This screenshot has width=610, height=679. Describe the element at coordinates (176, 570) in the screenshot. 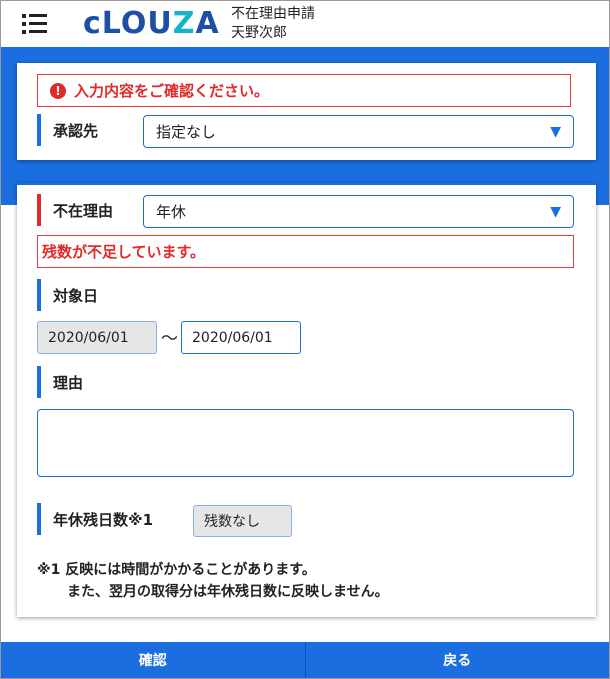

I see `note-line-1: ※1 反映には時間がかかることがあります。` at that location.